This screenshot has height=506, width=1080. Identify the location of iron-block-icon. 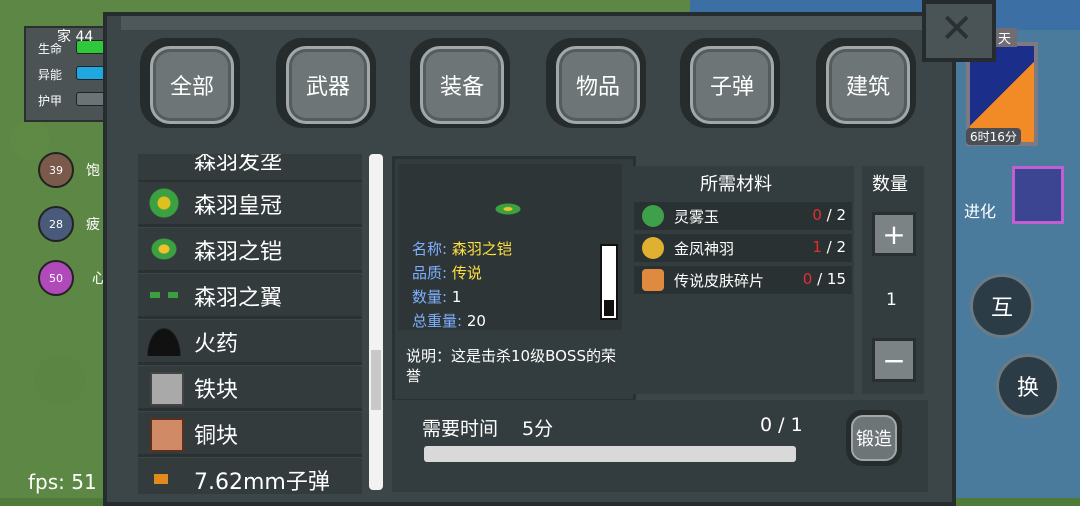
(167, 389).